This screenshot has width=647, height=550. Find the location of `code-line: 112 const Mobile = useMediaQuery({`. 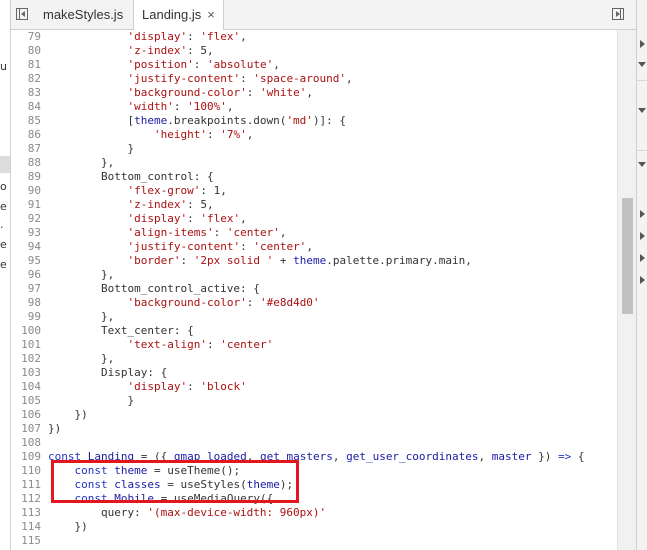

code-line: 112 const Mobile = useMediaQuery({ is located at coordinates (142, 499).